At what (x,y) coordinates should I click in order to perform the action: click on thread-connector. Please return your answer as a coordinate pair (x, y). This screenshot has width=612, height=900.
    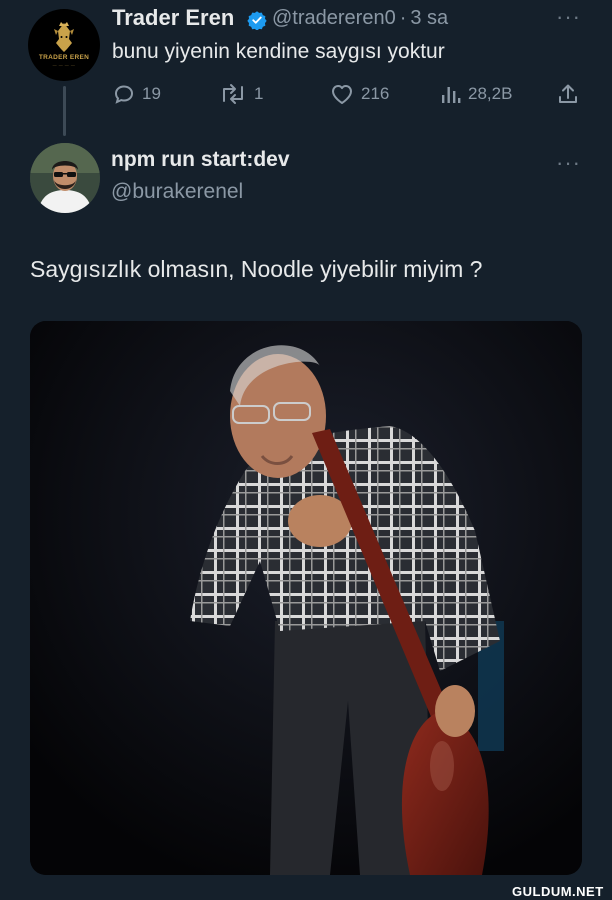
    Looking at the image, I should click on (64, 111).